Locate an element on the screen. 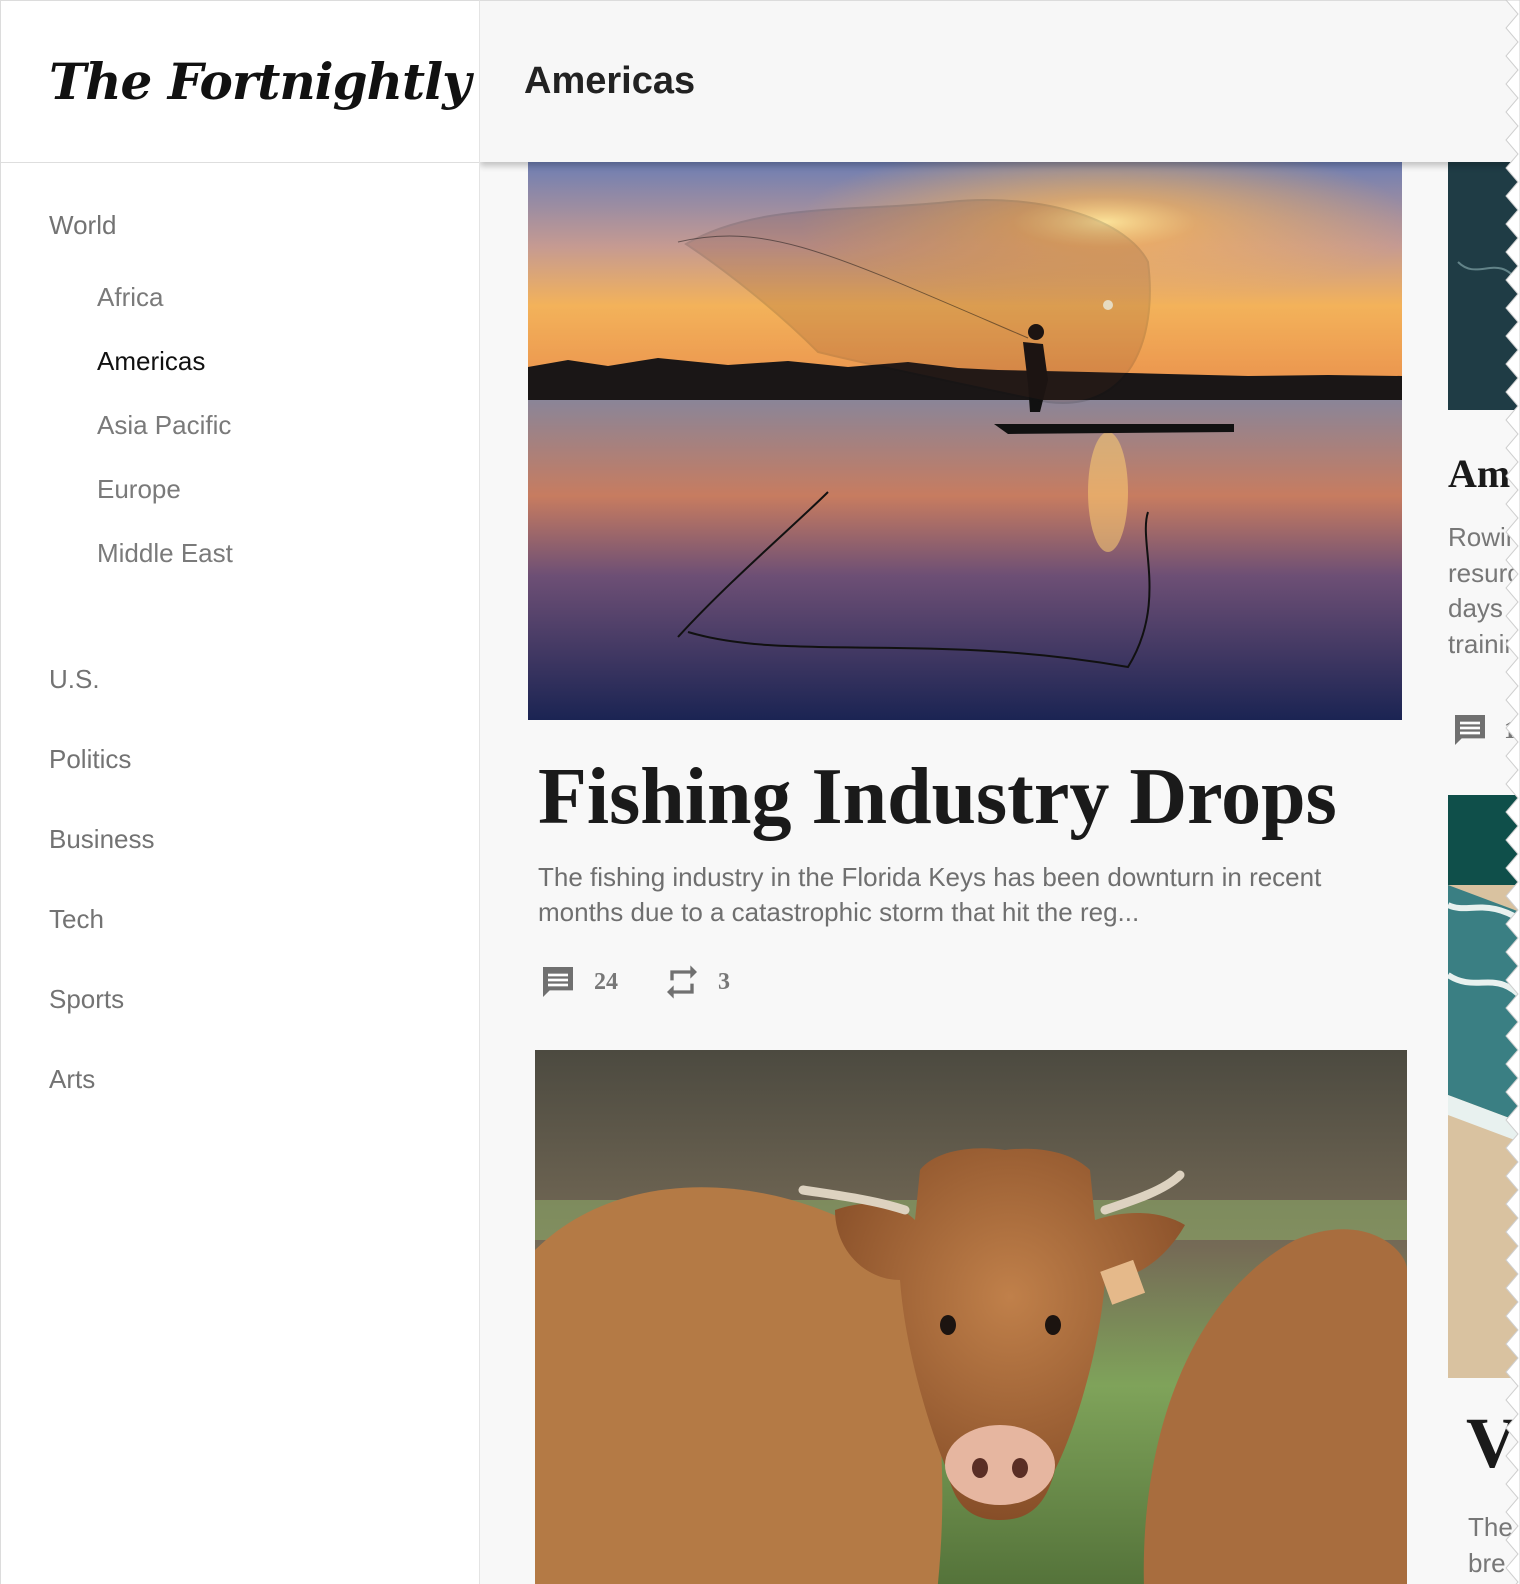 This screenshot has height=1584, width=1520. article-title: Fishing Industry Drops is located at coordinates (968, 797).